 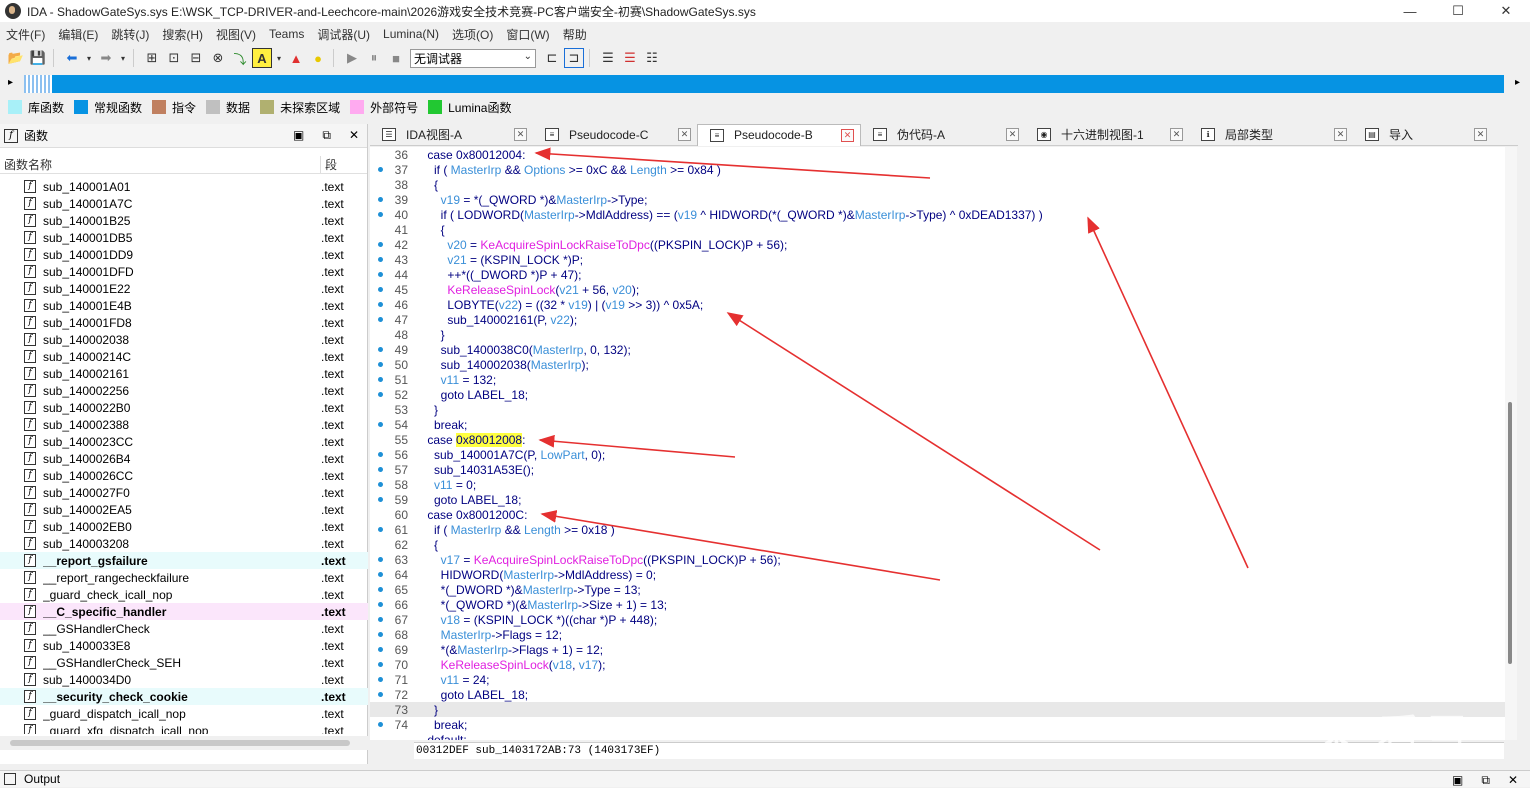 I want to click on list-delete-icon: ☷, so click(x=652, y=58).